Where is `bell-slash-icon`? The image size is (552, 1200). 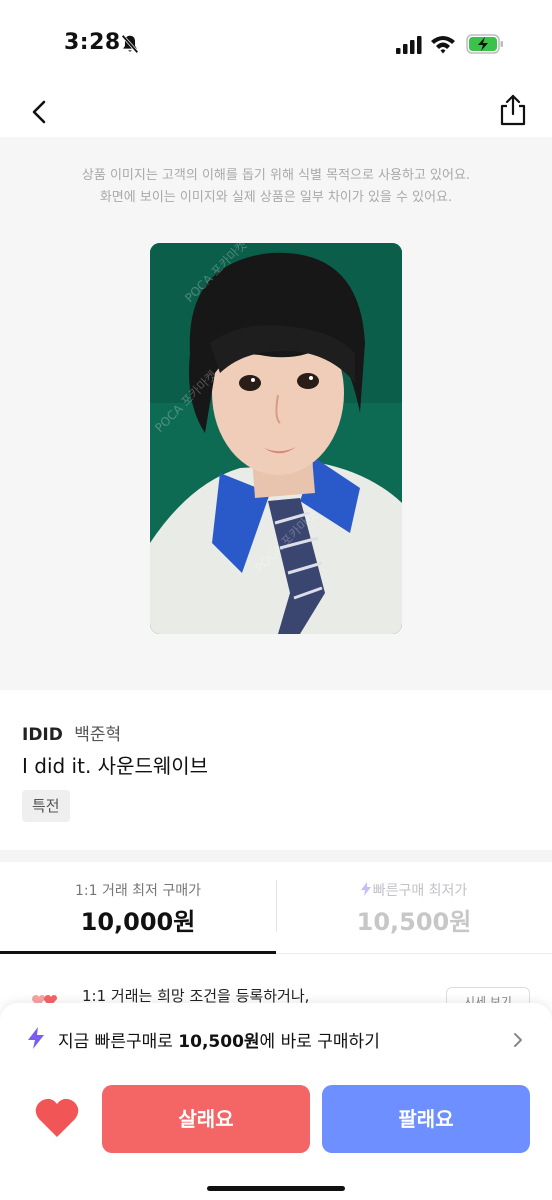 bell-slash-icon is located at coordinates (130, 44).